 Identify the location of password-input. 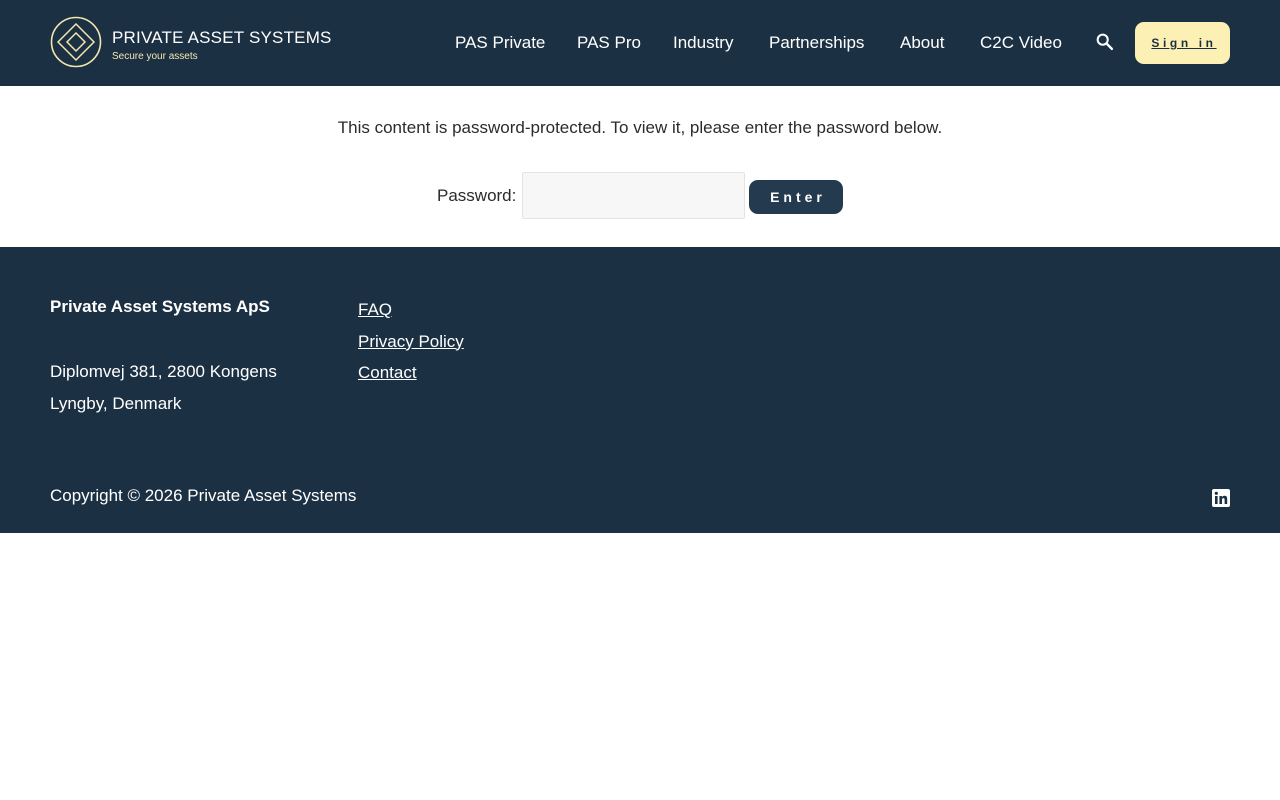
(633, 195).